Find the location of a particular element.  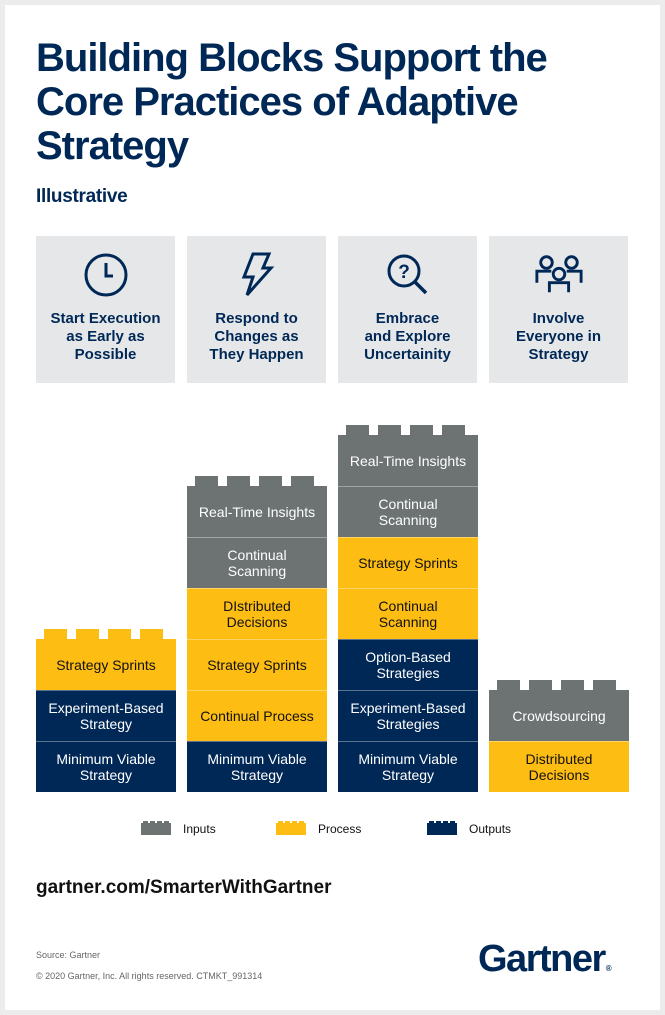

gartner-logo: Gartner® is located at coordinates (545, 959).